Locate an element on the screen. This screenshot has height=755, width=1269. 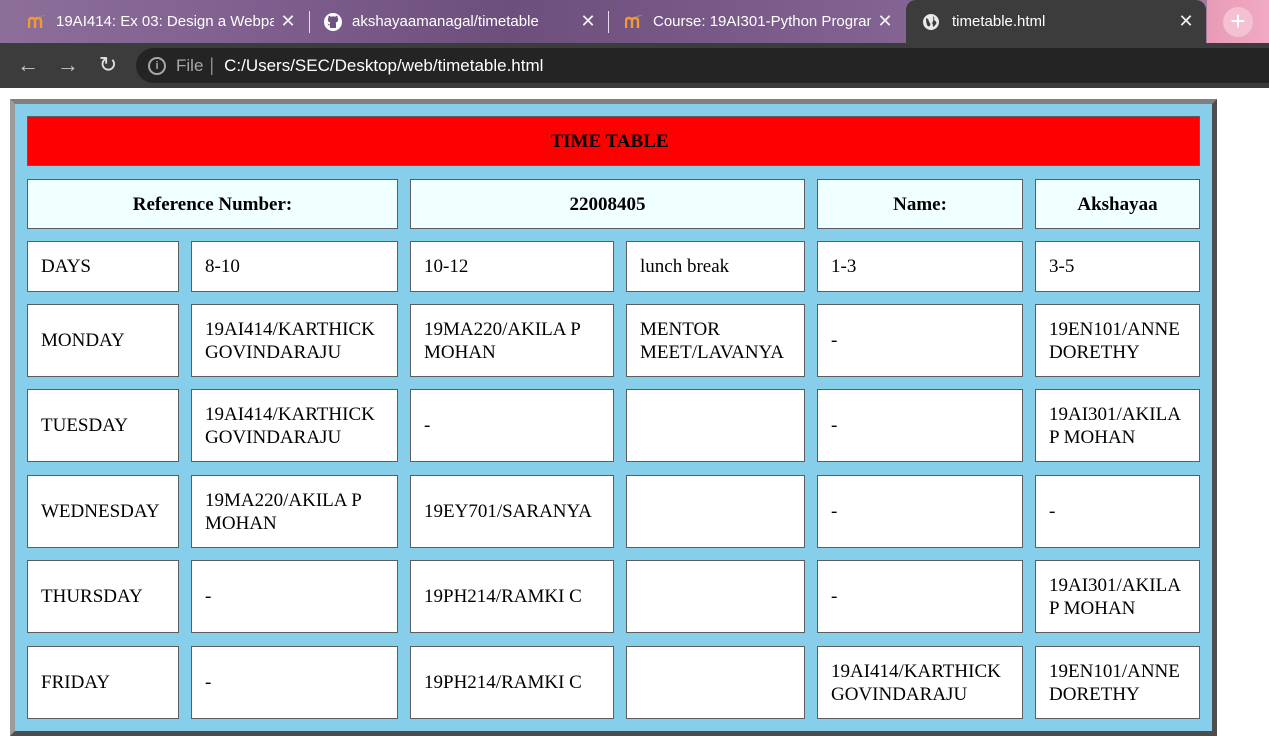
globe-icon is located at coordinates (931, 22).